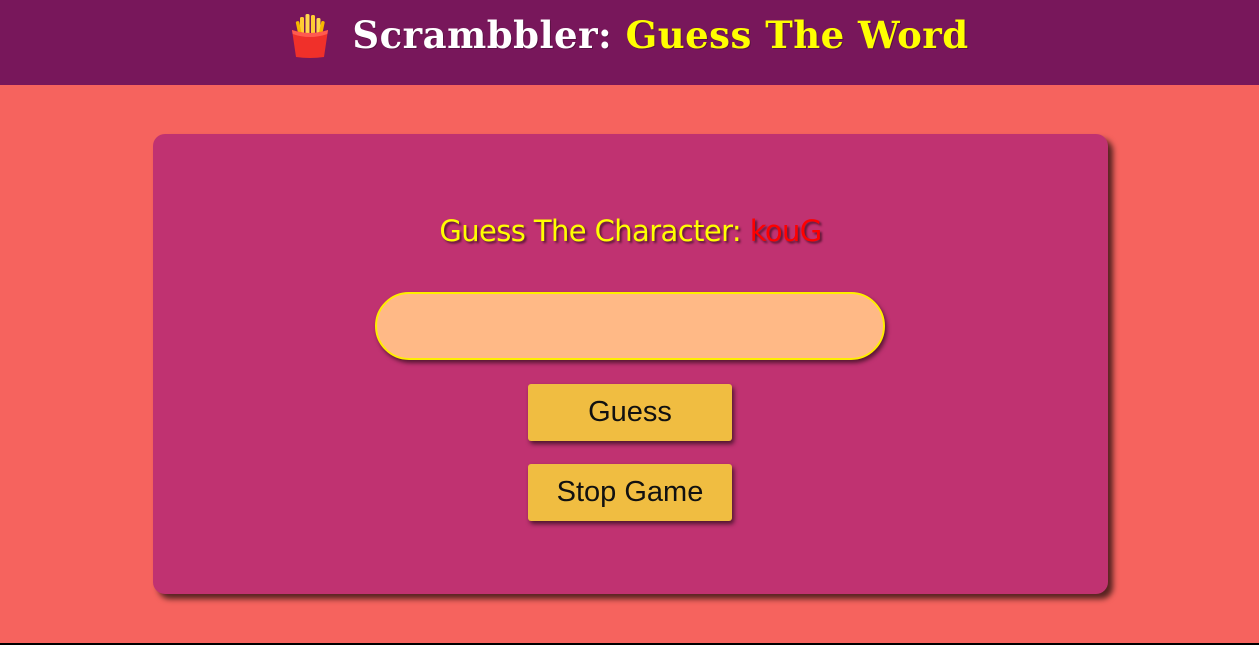 The image size is (1259, 645). Describe the element at coordinates (630, 412) in the screenshot. I see `guess-button: Guess` at that location.